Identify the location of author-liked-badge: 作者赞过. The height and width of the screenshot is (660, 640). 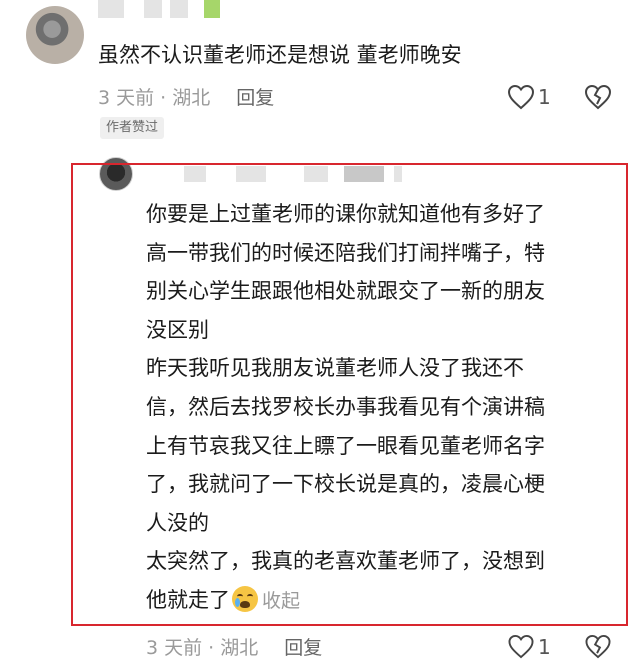
(132, 128).